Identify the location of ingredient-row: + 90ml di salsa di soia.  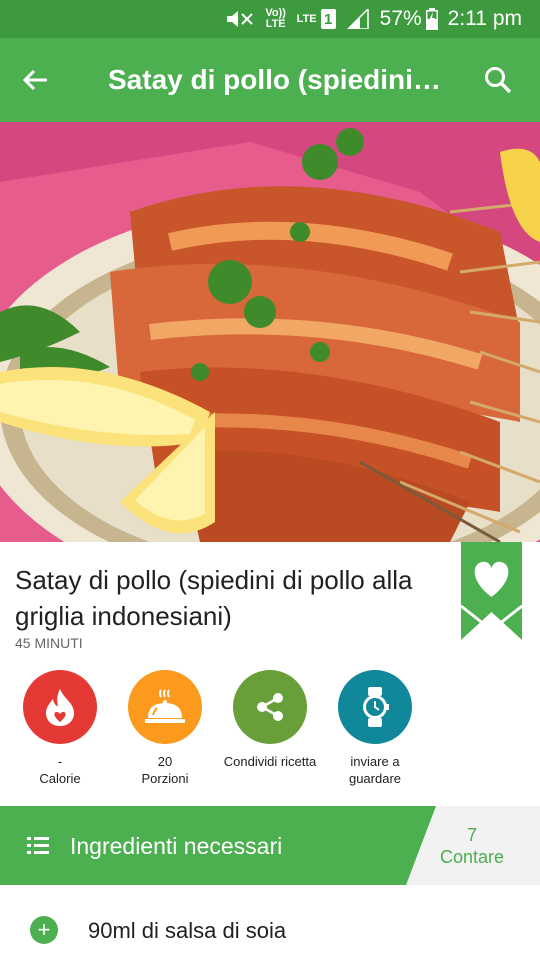
(270, 930).